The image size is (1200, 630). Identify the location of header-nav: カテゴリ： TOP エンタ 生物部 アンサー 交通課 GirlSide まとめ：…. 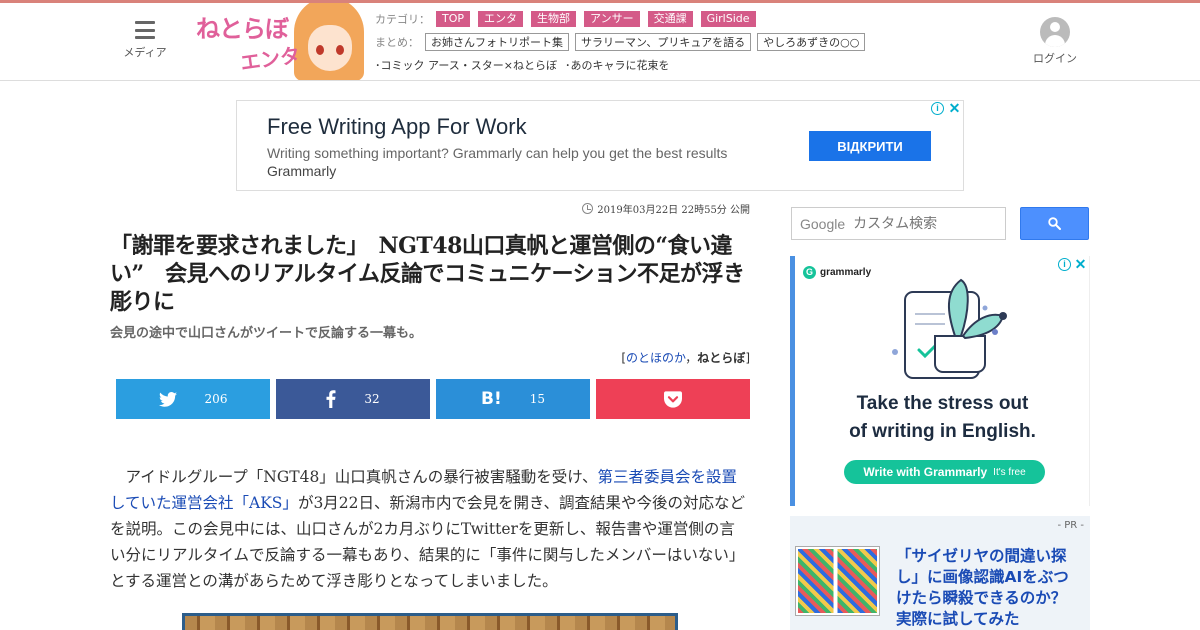
(623, 45).